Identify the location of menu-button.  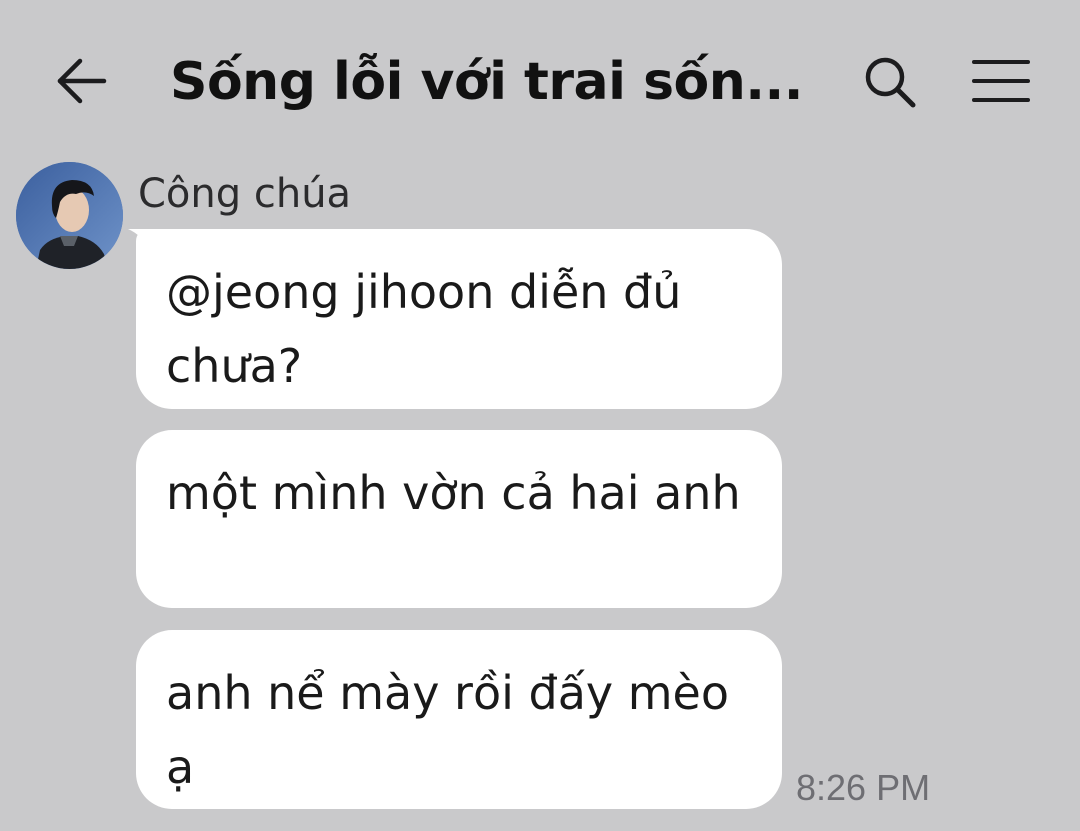
(1001, 81).